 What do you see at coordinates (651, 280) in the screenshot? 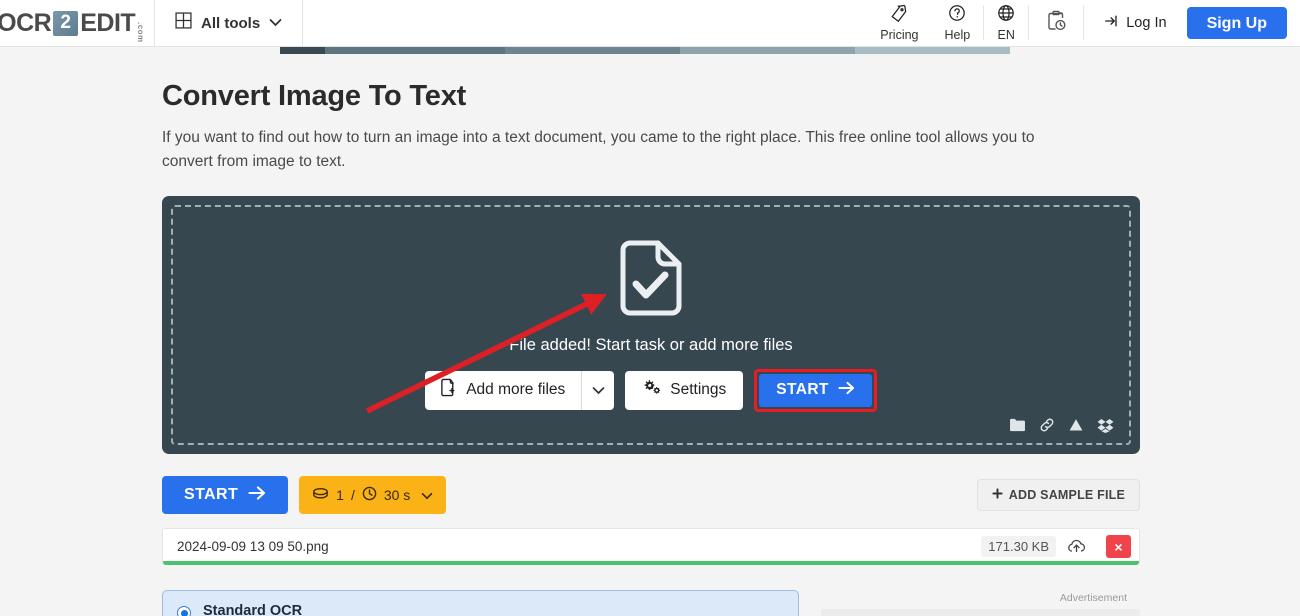
I see `document-check-icon` at bounding box center [651, 280].